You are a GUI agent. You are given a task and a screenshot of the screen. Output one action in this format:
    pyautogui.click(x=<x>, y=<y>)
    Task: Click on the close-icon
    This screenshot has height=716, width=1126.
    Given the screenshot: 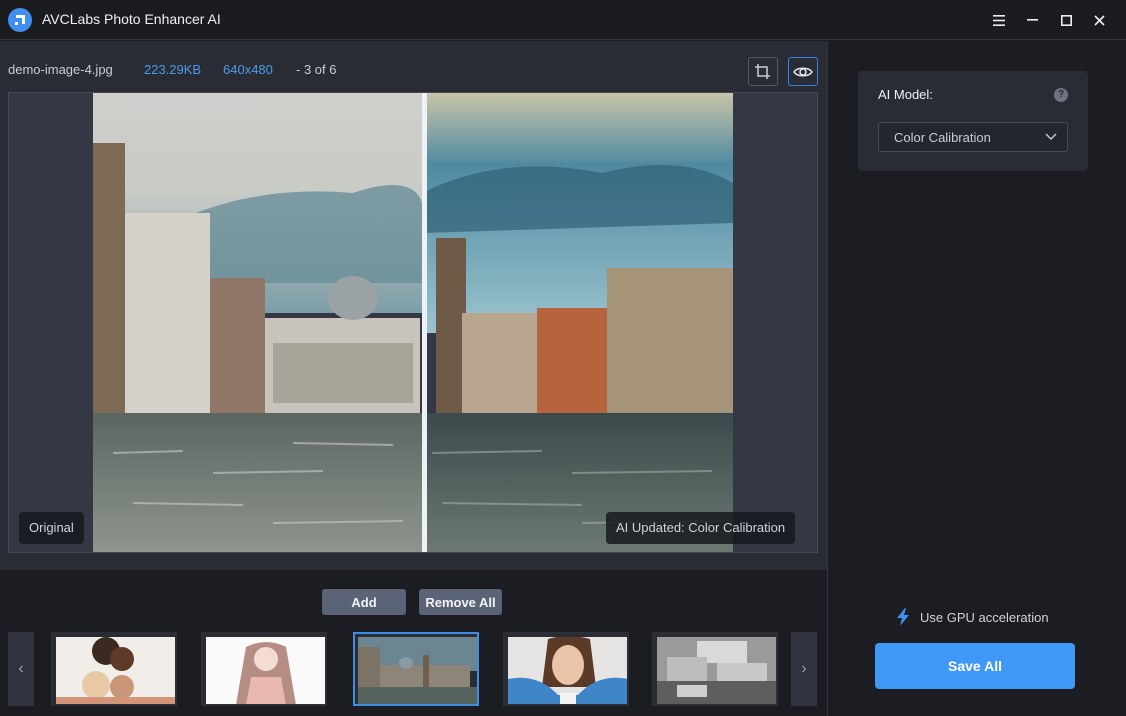 What is the action you would take?
    pyautogui.click(x=1099, y=20)
    